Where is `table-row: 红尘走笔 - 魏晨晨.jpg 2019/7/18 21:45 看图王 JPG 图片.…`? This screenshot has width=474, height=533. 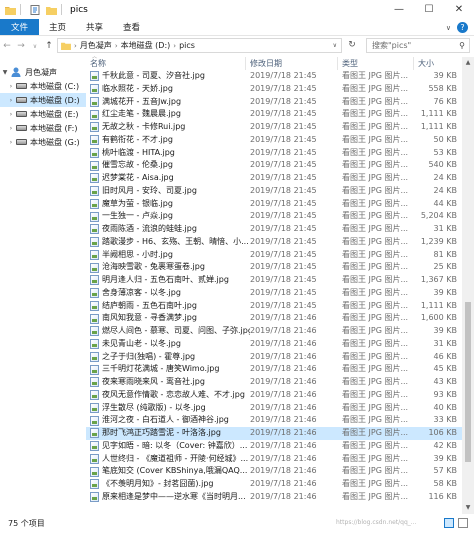 table-row: 红尘走笔 - 魏晨晨.jpg 2019/7/18 21:45 看图王 JPG 图片.… is located at coordinates (274, 114).